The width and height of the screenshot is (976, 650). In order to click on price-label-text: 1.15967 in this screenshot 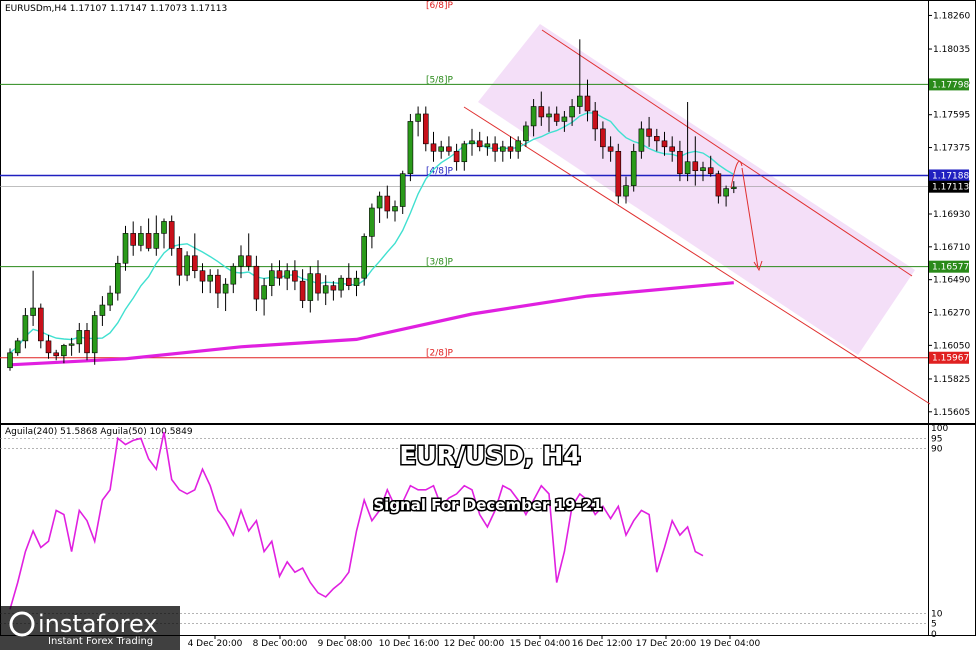, I will do `click(950, 359)`.